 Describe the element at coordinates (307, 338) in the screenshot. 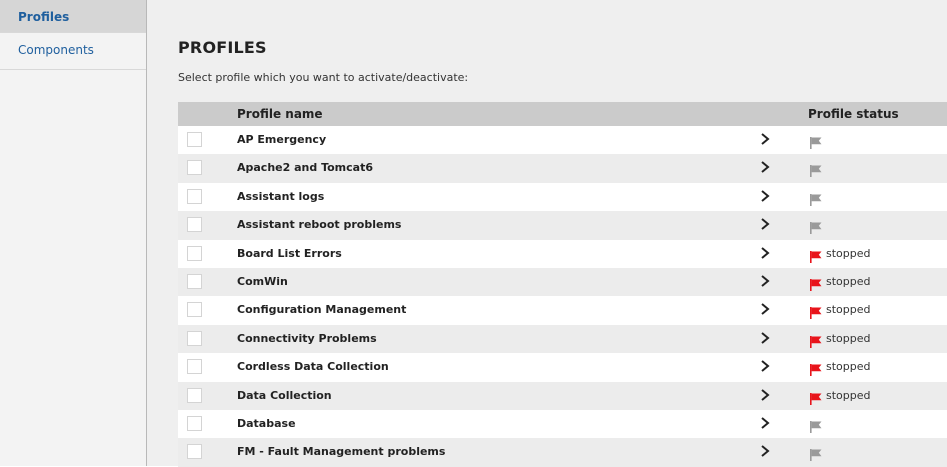

I see `profile-name: Connectivity Problems` at that location.